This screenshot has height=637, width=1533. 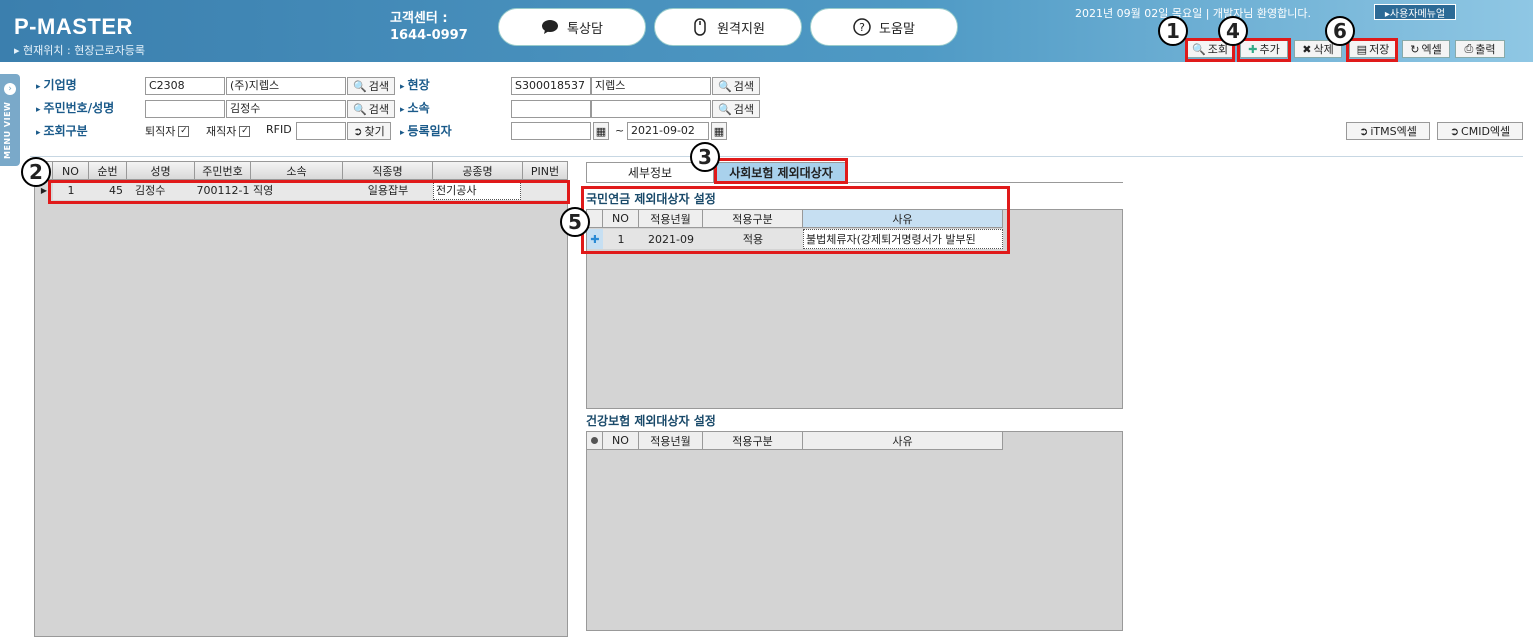 I want to click on chat-consult-label: 톡상담, so click(x=585, y=29).